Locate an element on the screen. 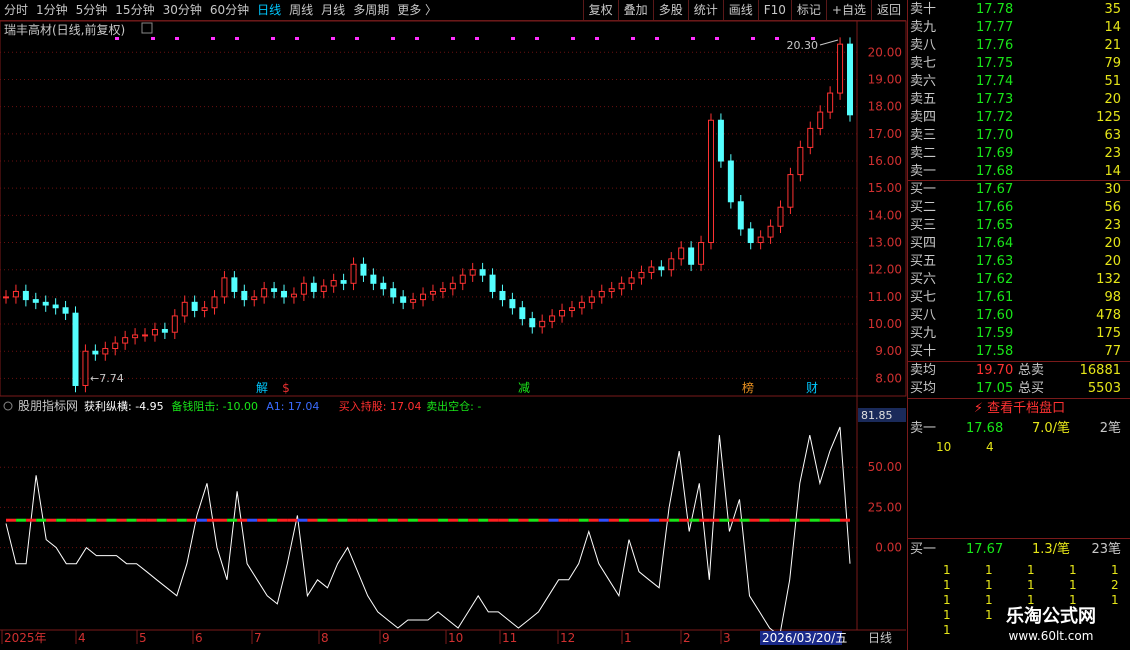  ask-row-9-price: 17.68 is located at coordinates (995, 171).